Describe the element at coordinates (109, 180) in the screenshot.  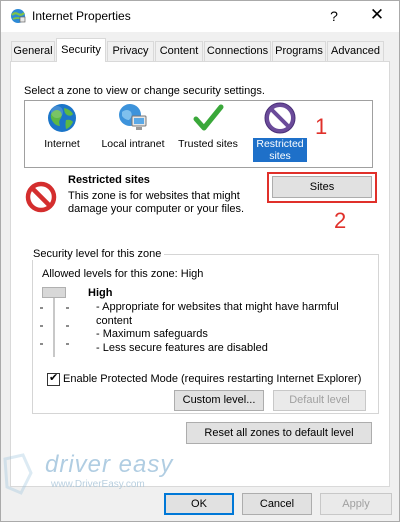
I see `zone-title: Restricted sites` at that location.